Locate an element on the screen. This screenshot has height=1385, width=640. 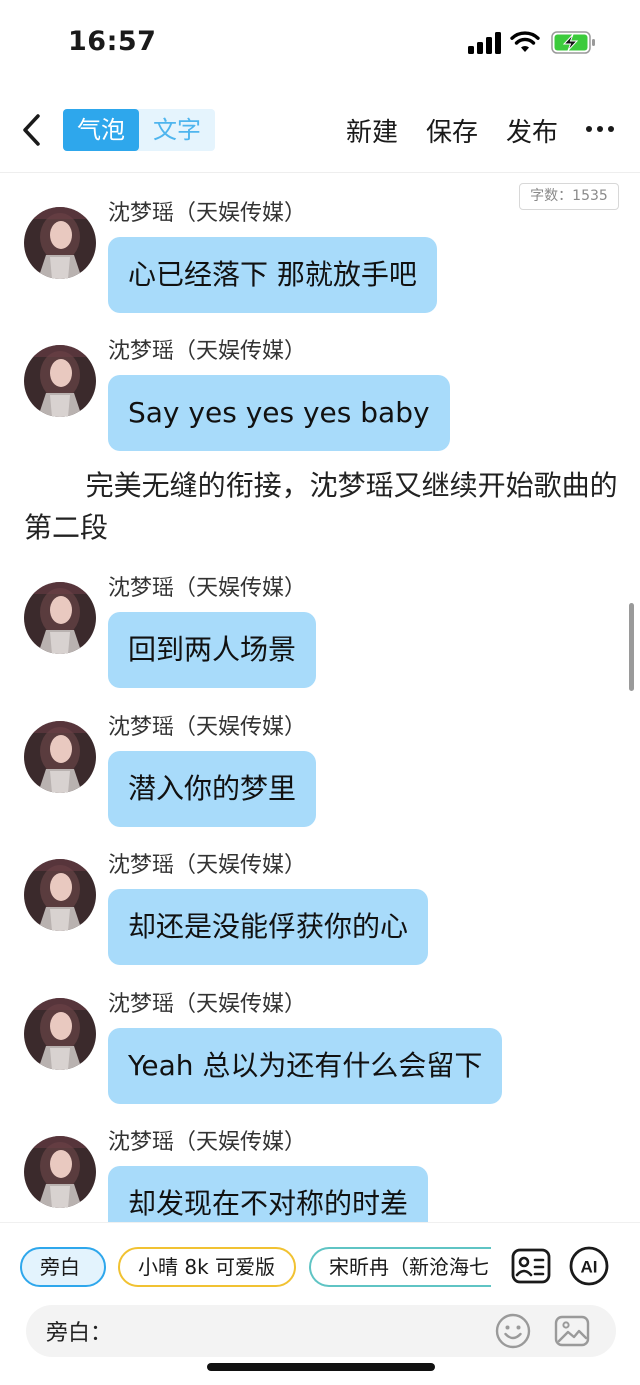
composer-panel: 旁白 小晴 8k 可爱版 宋昕冉（新沧海七 AI 旁白： is located at coordinates (320, 1303).